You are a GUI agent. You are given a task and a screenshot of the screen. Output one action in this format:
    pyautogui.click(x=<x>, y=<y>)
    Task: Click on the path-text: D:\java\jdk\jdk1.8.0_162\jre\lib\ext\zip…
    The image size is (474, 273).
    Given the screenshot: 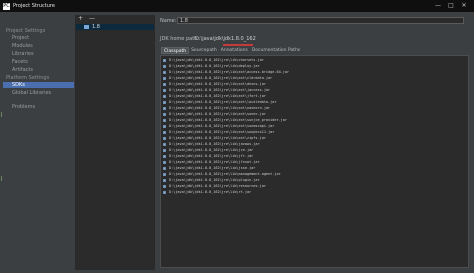 What is the action you would take?
    pyautogui.click(x=217, y=138)
    